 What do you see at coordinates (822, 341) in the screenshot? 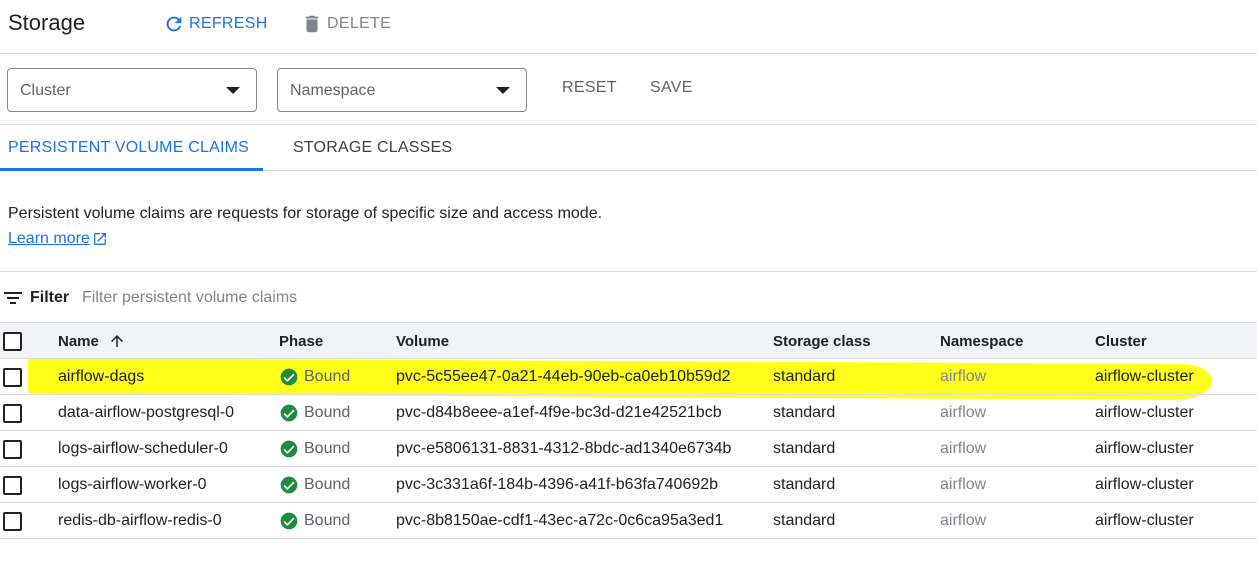
I see `column-header-storage-class: Storage class` at bounding box center [822, 341].